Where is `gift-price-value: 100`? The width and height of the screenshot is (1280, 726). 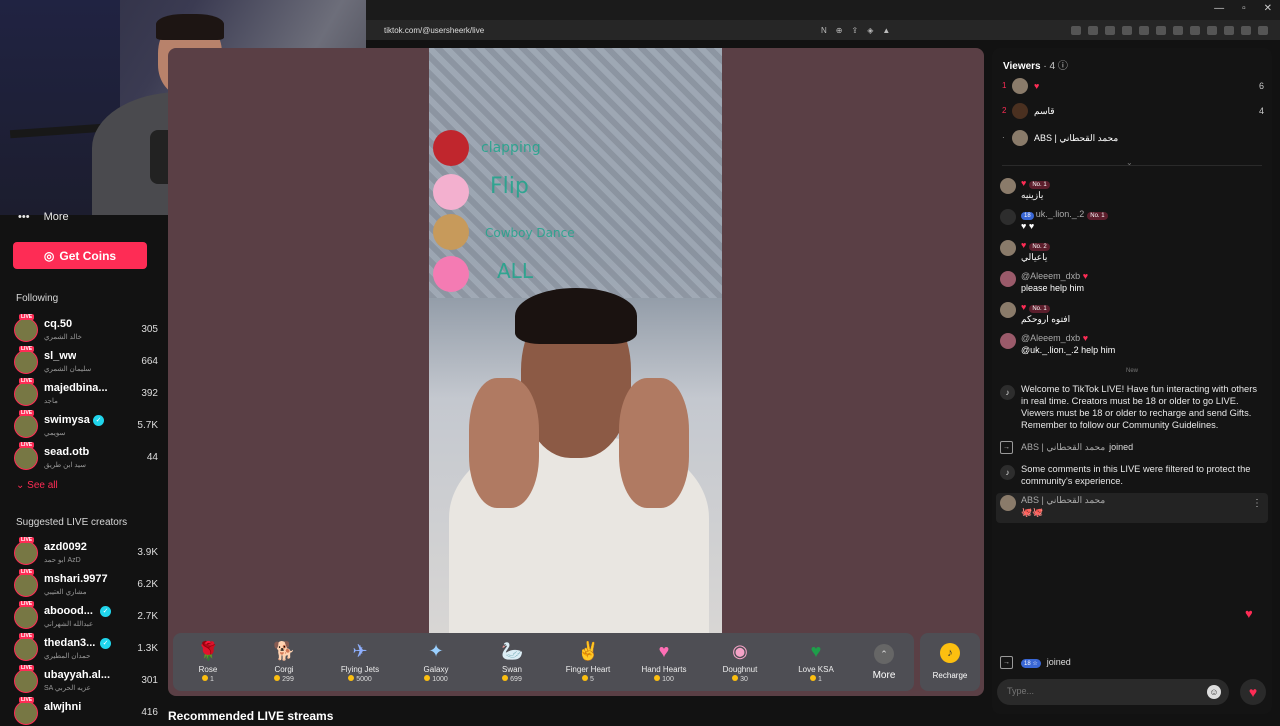
gift-price-value: 100 is located at coordinates (668, 679).